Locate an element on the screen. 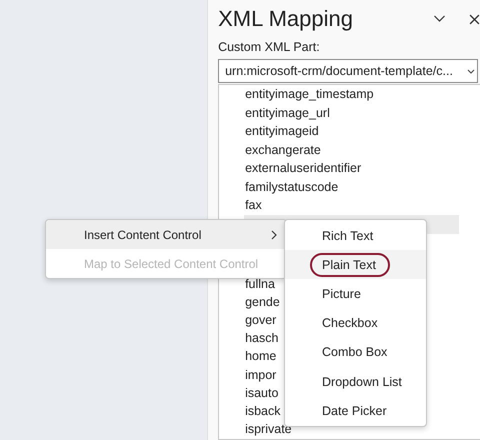  tree-item: hasch is located at coordinates (262, 338).